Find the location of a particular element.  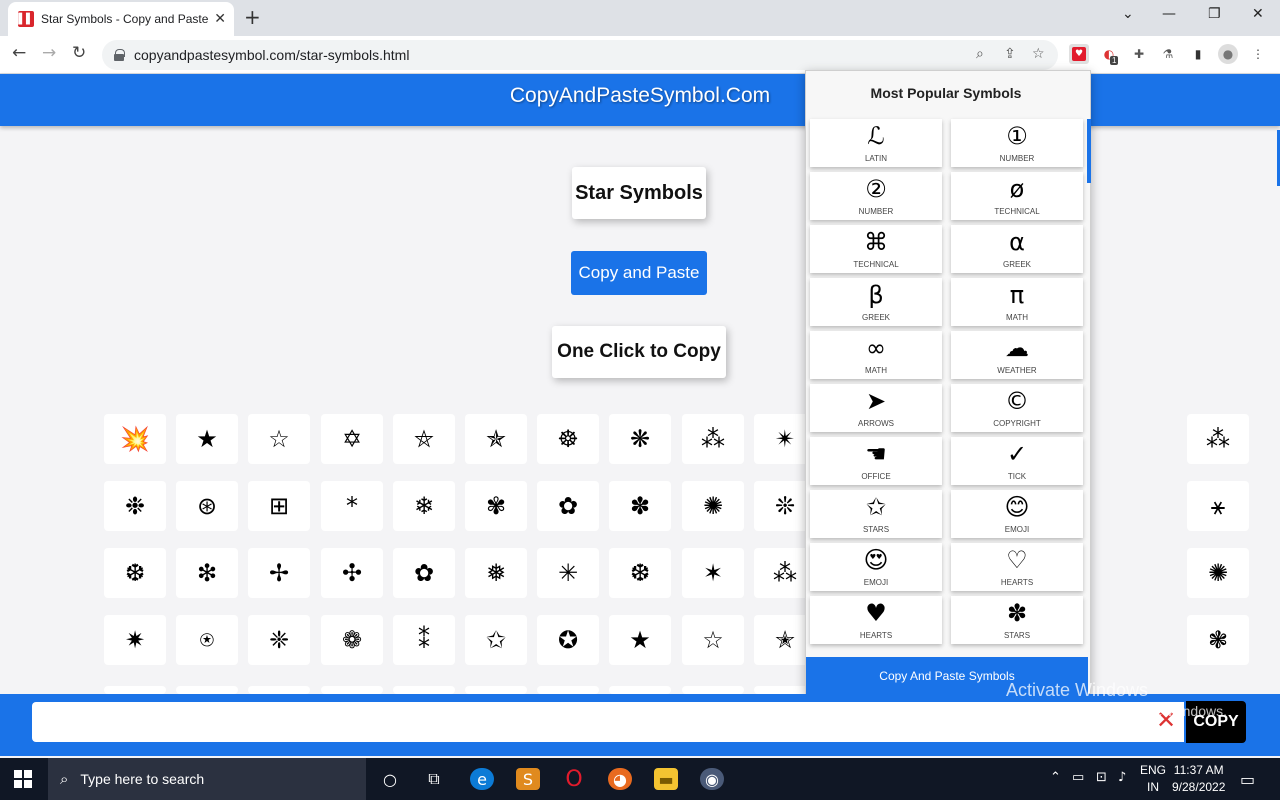

symbol-cell: ❋ is located at coordinates (640, 439).